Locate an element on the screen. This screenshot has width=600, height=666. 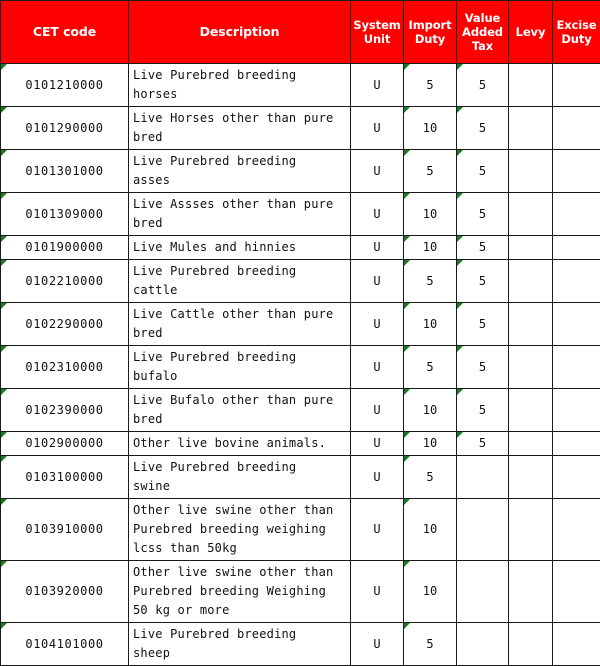
column-header-excise-duty: Excise Duty is located at coordinates (576, 32).